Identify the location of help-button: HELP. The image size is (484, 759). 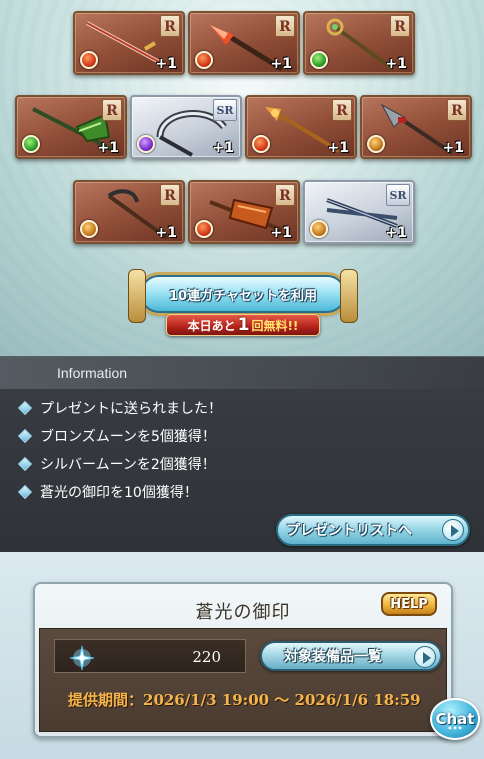
(409, 604).